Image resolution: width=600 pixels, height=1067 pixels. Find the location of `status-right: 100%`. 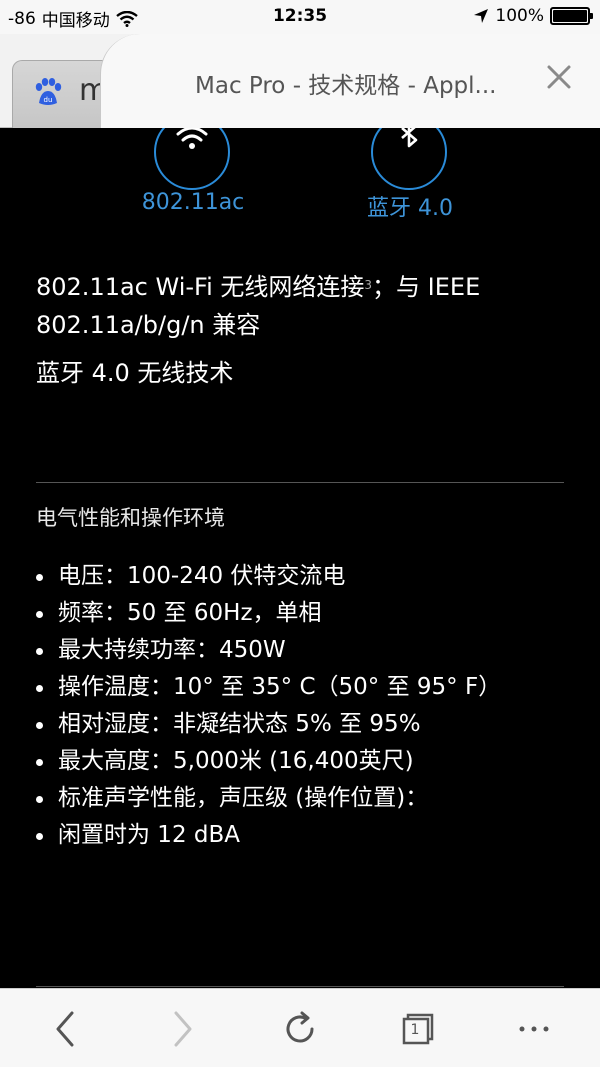

status-right: 100% is located at coordinates (533, 16).